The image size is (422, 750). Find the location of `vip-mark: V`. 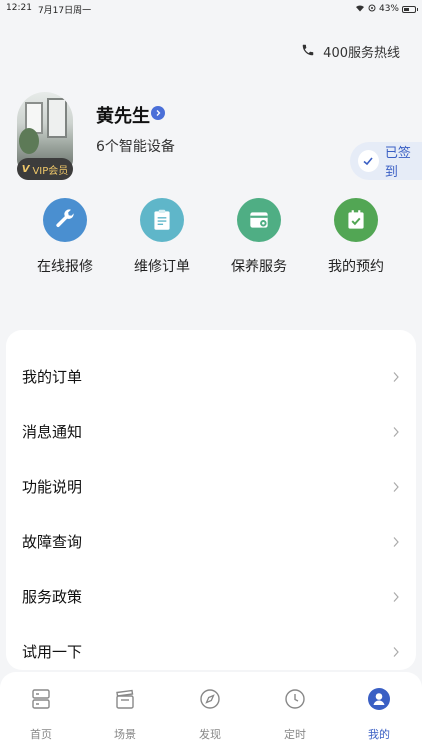

vip-mark: V is located at coordinates (25, 169).